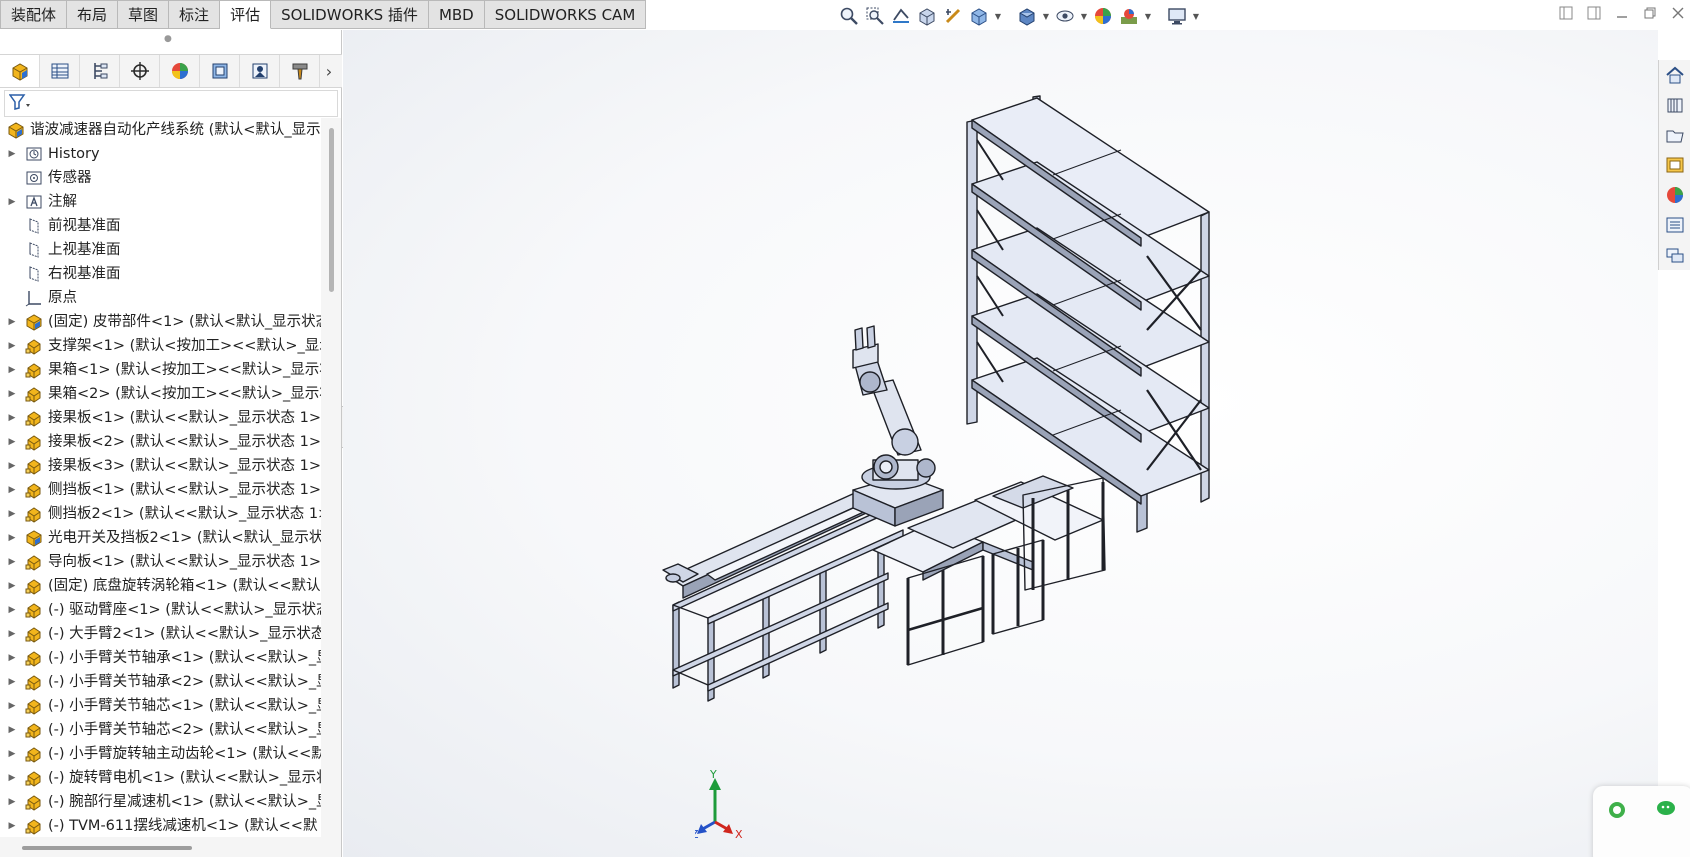 This screenshot has height=857, width=1690. I want to click on tree-item: ▶ 支撑架<1> (默认<按加工><<默认>_显示, so click(161, 346).